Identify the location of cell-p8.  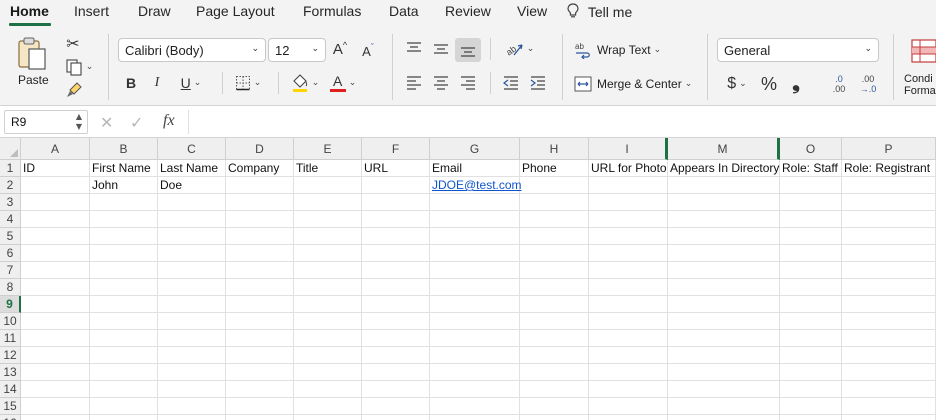
(889, 287).